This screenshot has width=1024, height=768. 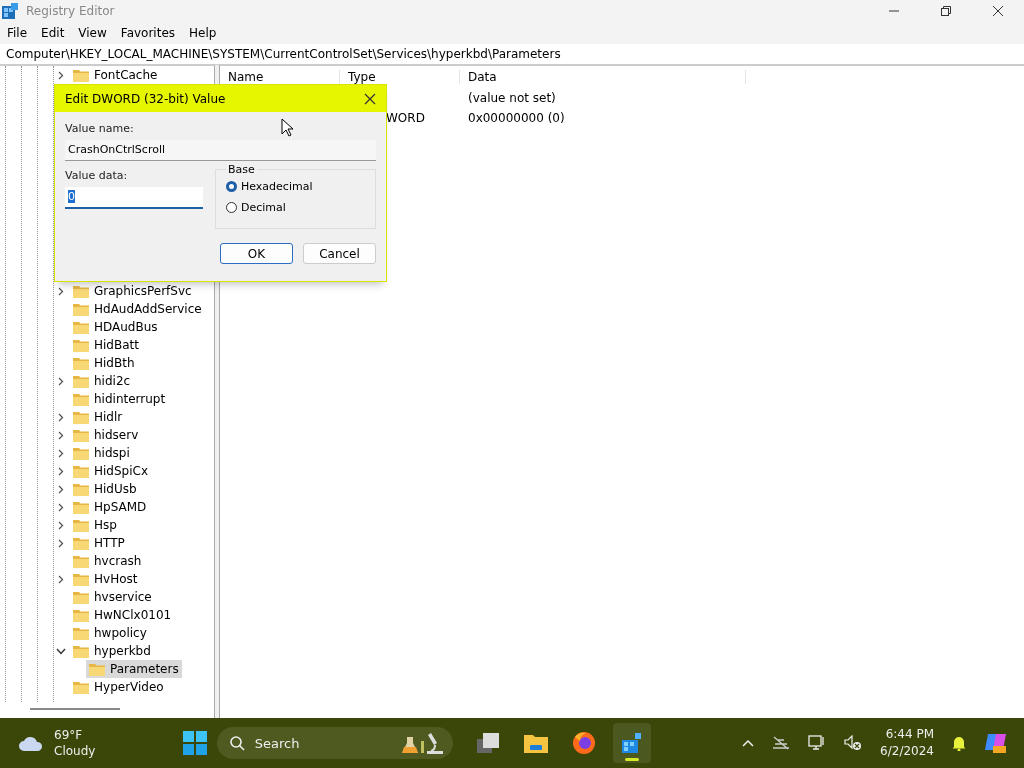 I want to click on tree-item: GraphicsPerfSvc, so click(x=132, y=291).